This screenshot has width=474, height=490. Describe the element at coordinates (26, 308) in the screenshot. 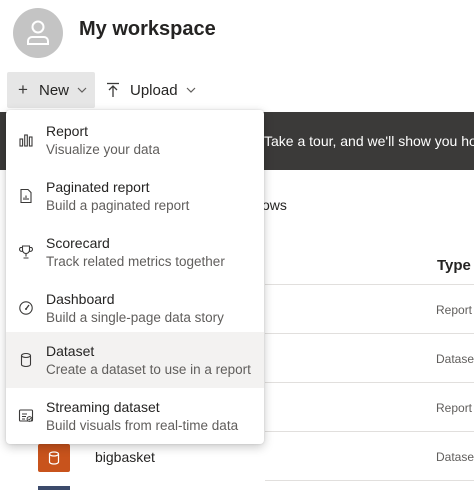

I see `gauge-icon` at that location.